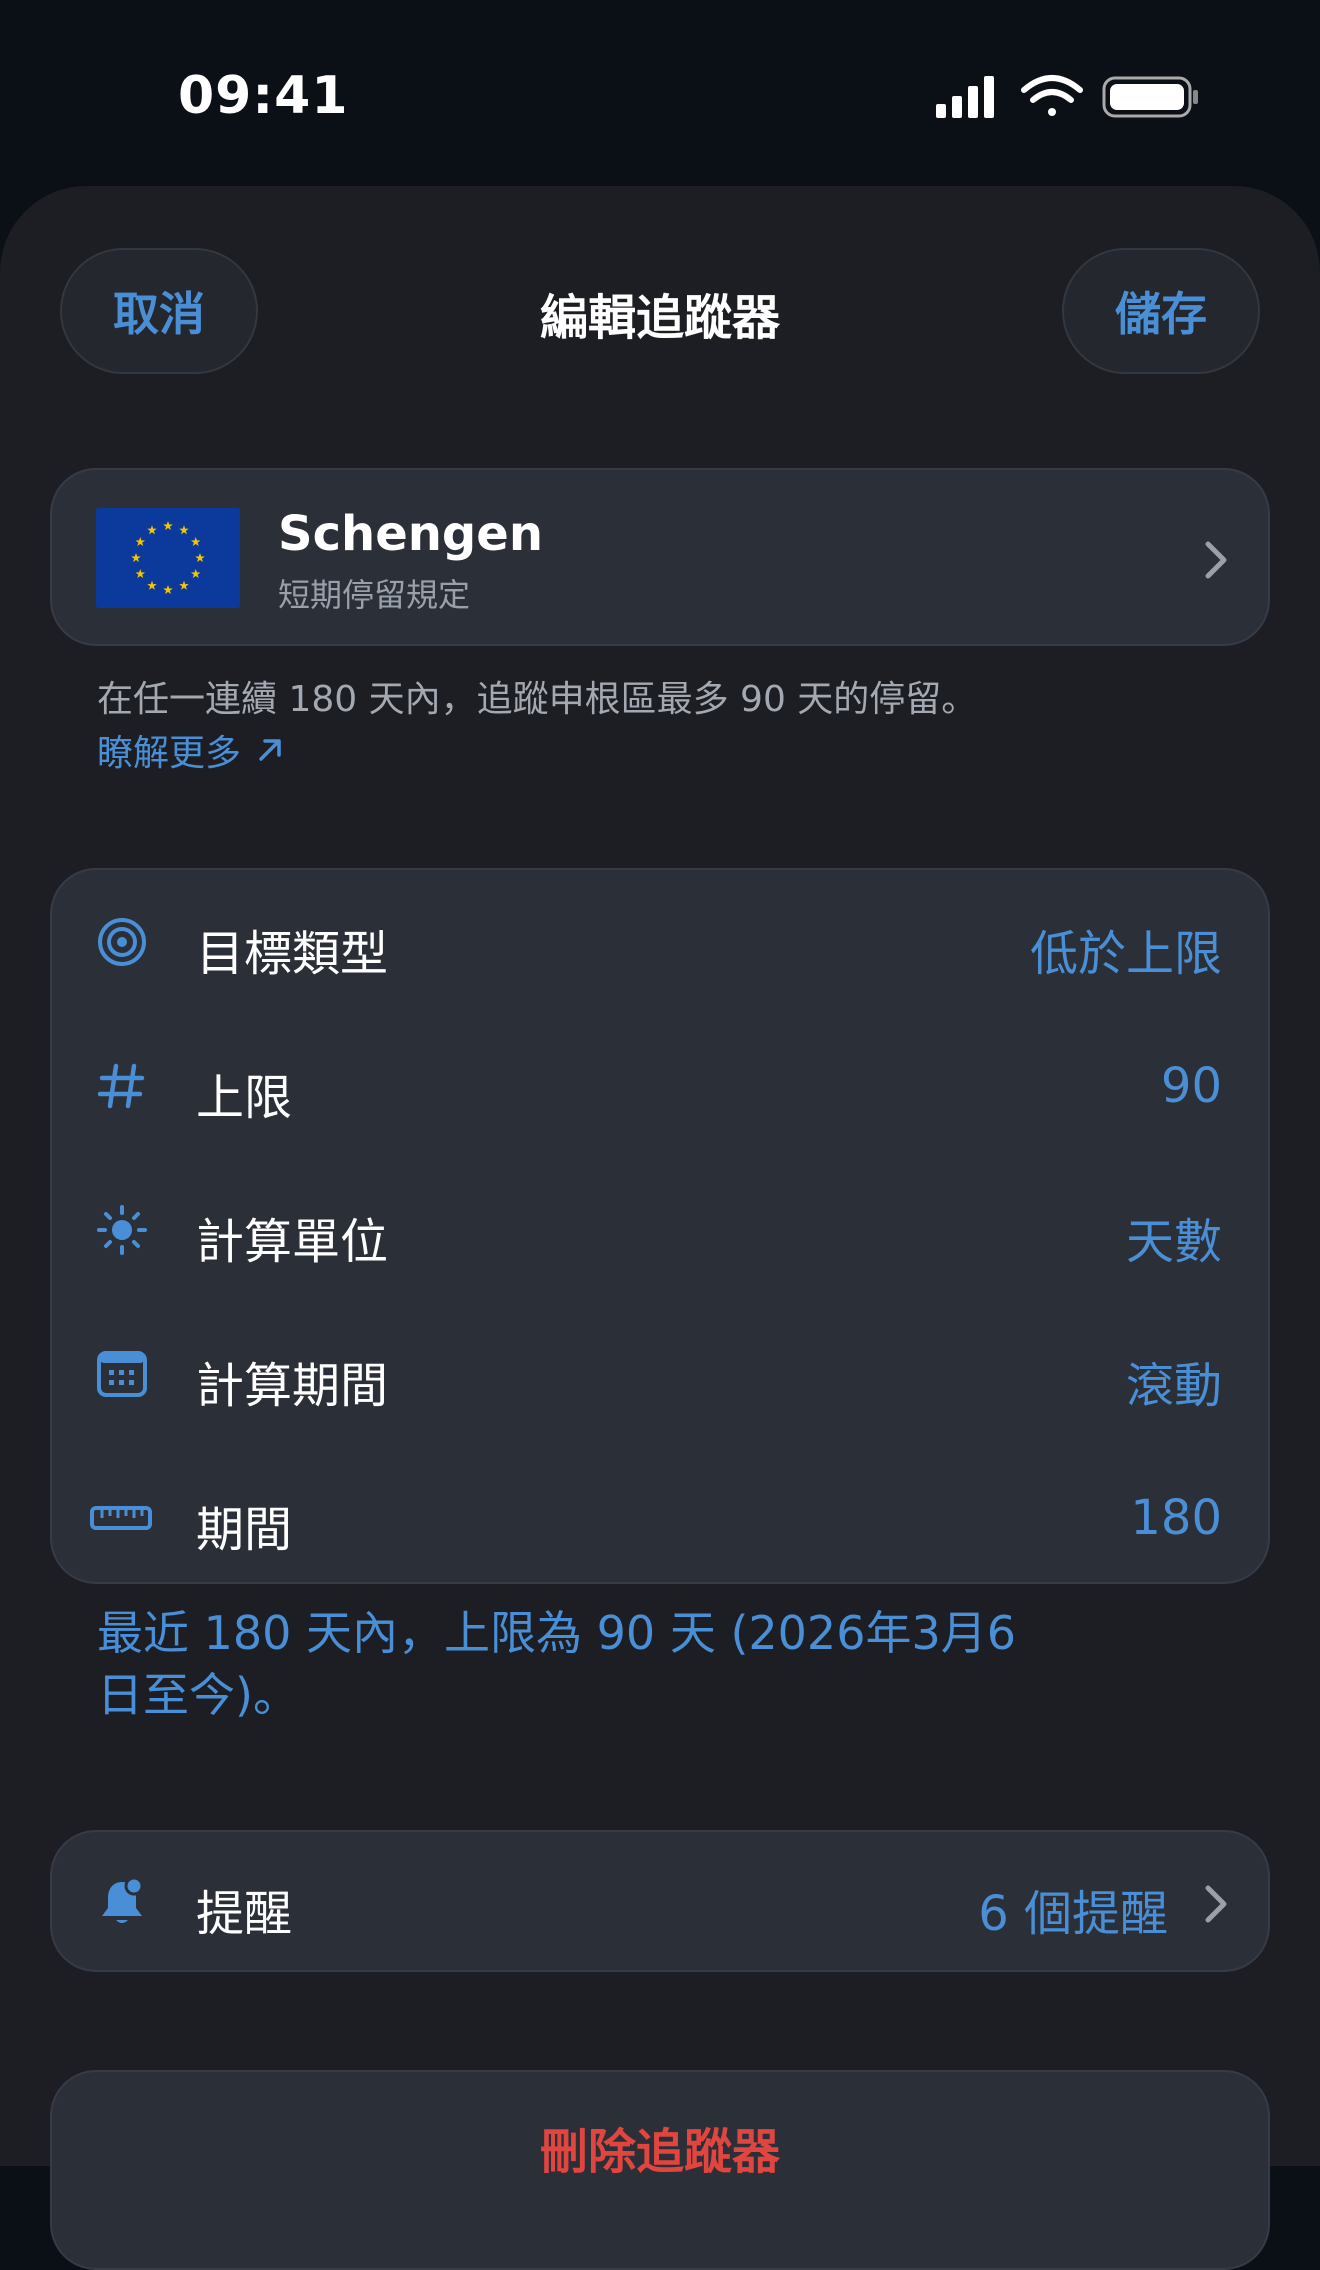 This screenshot has width=1320, height=2270. Describe the element at coordinates (122, 942) in the screenshot. I see `target-icon` at that location.